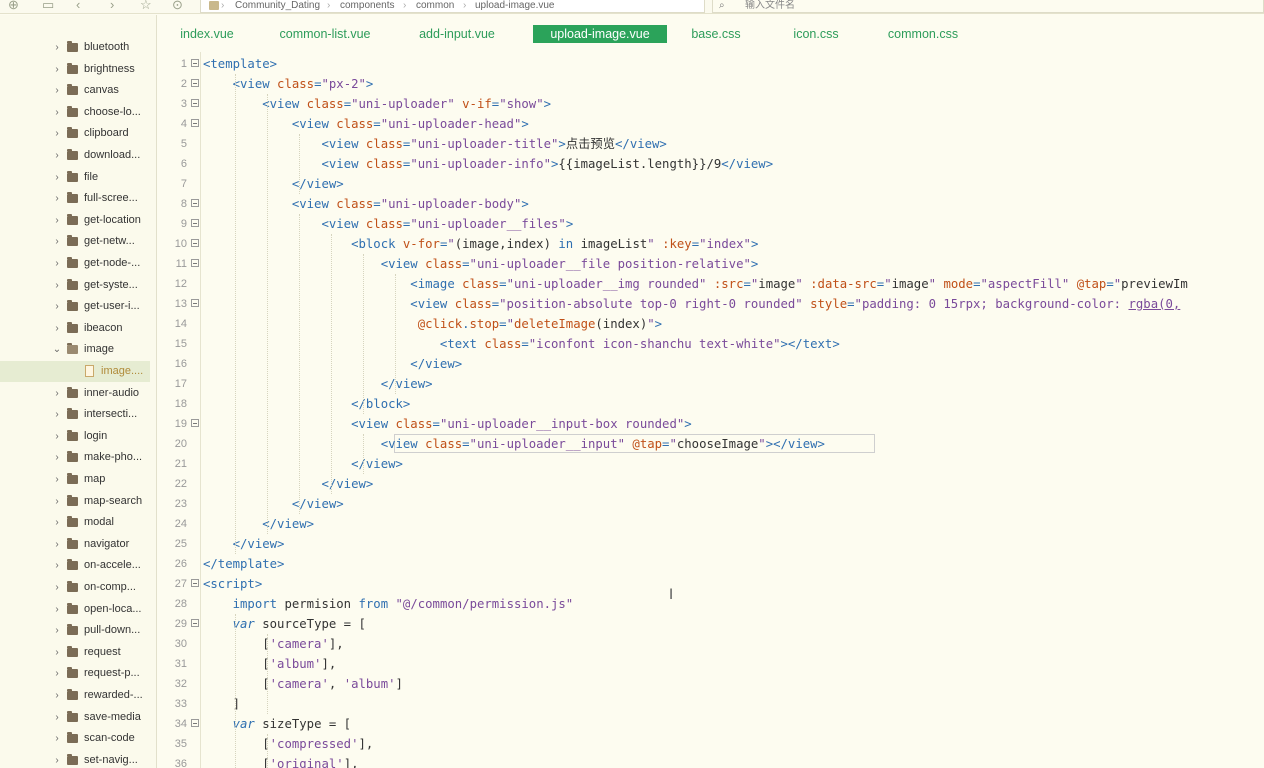 The image size is (1264, 768). I want to click on code-line: 24 </view>, so click(710, 524).